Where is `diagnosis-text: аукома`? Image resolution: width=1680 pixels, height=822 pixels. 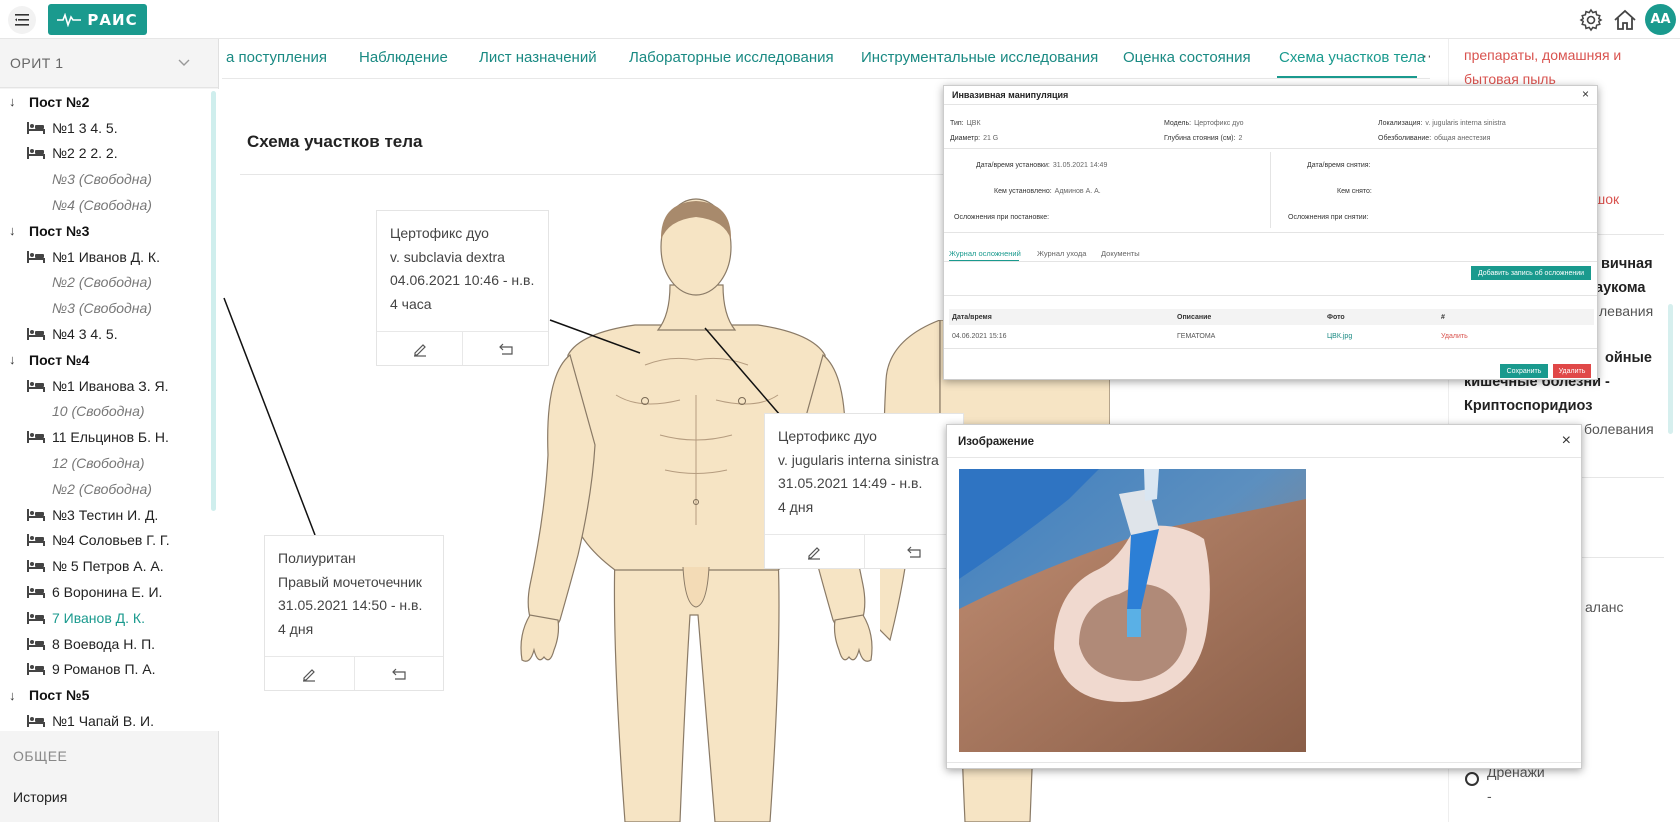 diagnosis-text: аукома is located at coordinates (1620, 288).